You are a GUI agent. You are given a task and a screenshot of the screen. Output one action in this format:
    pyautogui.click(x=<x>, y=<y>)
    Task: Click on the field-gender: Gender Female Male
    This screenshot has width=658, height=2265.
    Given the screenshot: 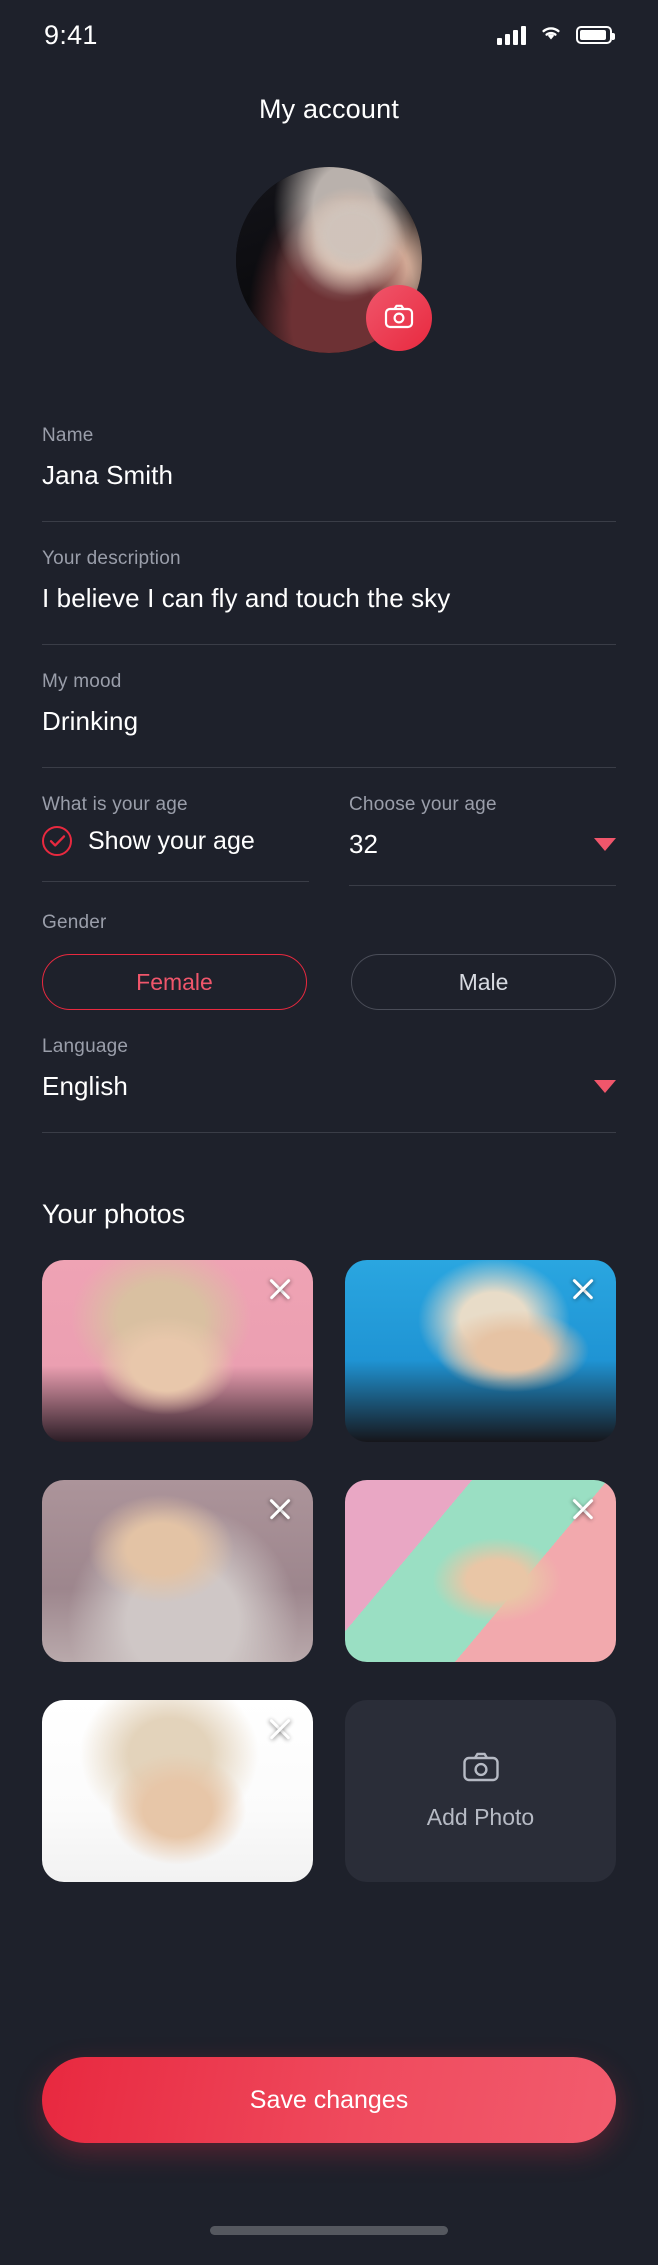 What is the action you would take?
    pyautogui.click(x=329, y=948)
    